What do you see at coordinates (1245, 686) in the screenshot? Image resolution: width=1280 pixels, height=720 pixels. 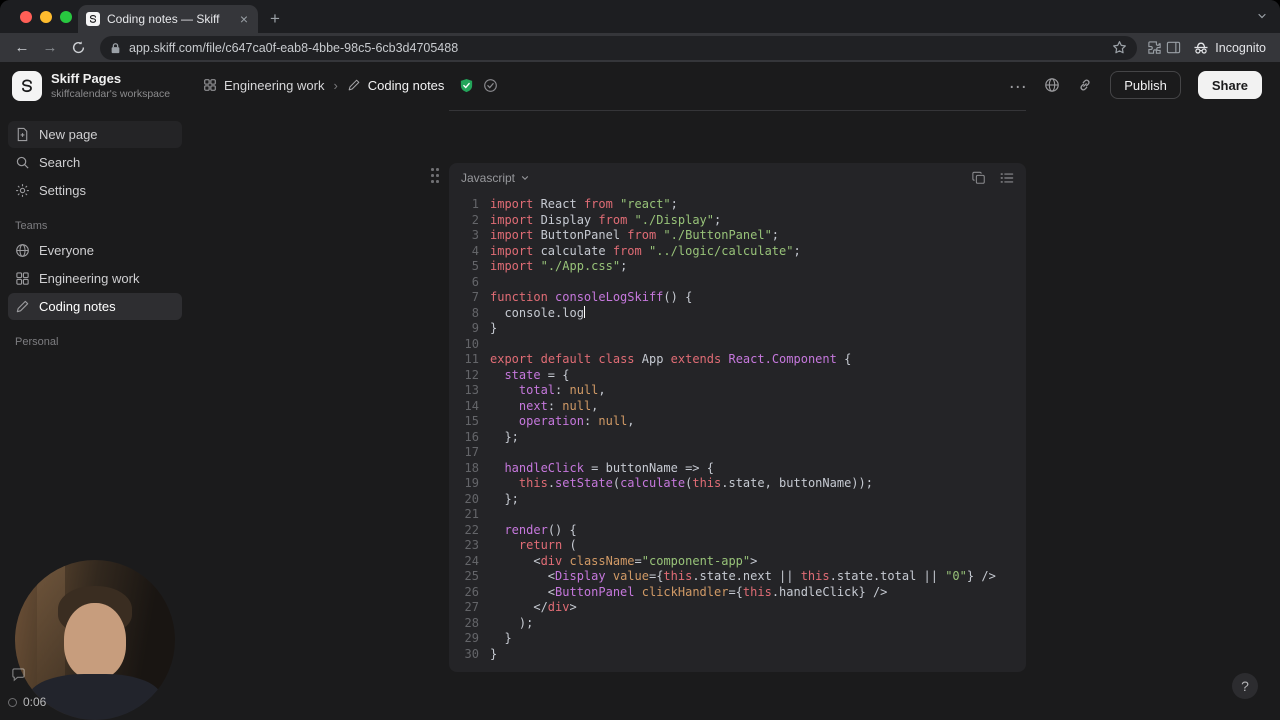 I see `help-button: ?` at bounding box center [1245, 686].